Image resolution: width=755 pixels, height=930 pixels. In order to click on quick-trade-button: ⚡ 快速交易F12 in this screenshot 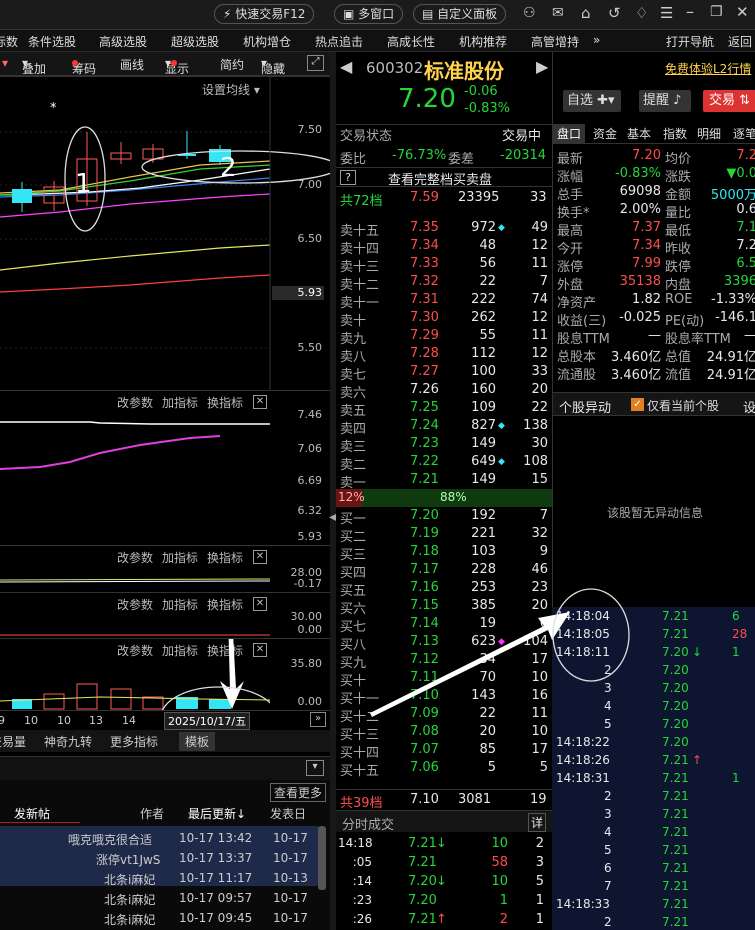, I will do `click(264, 14)`.